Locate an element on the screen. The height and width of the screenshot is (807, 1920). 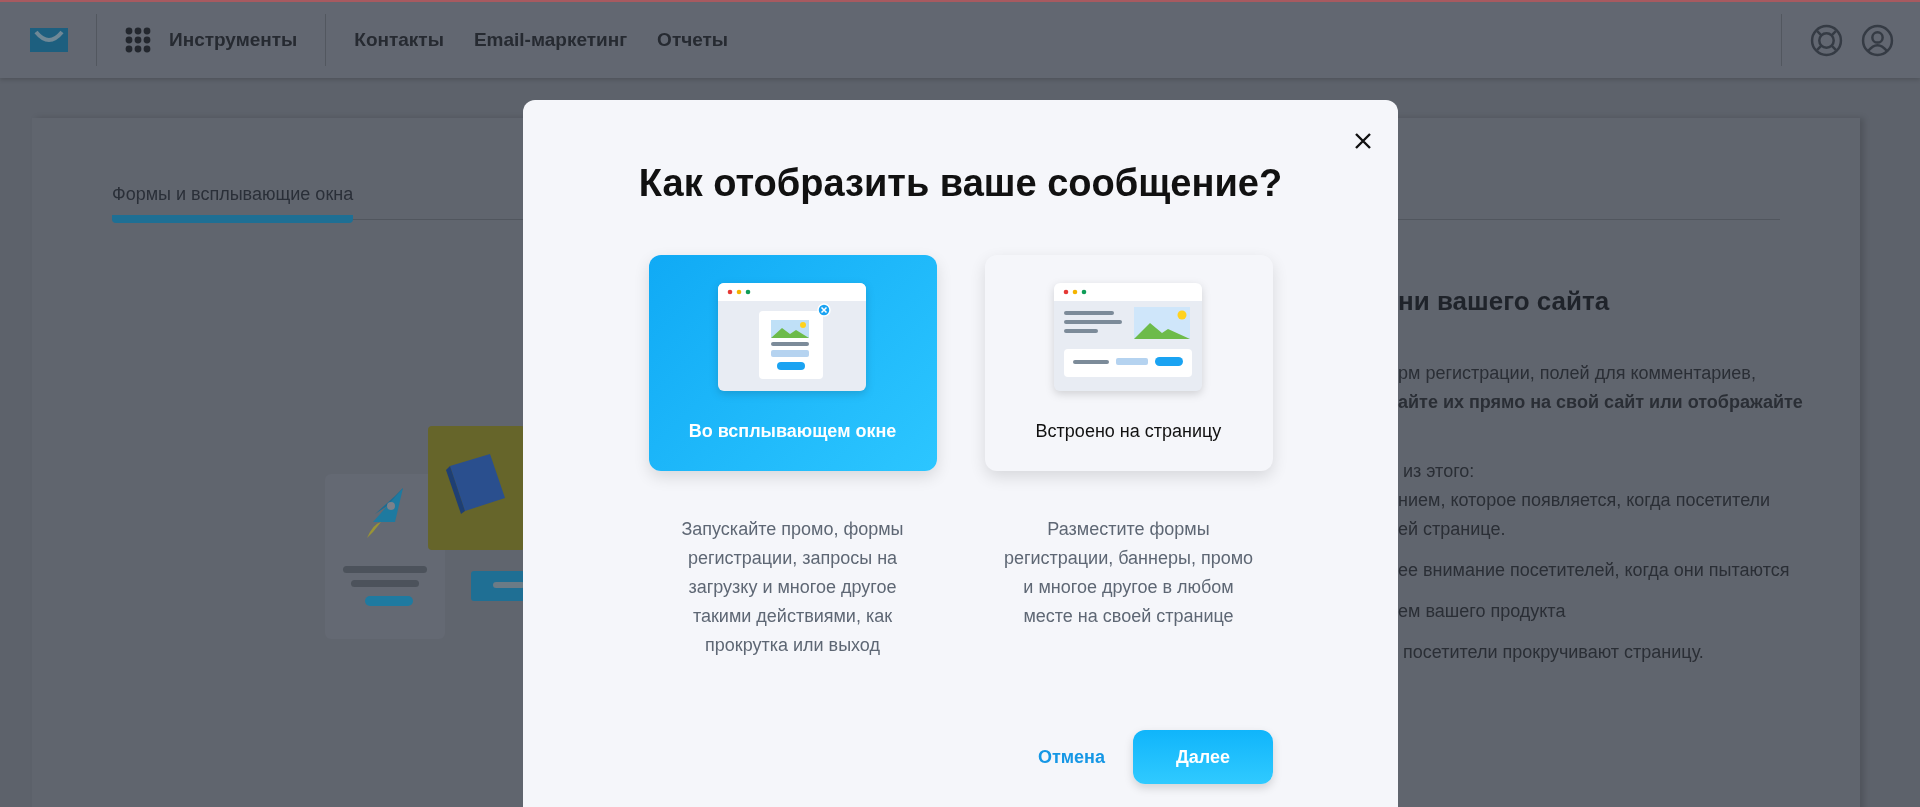
option-card: Встроено на страницу is located at coordinates (1128, 363).